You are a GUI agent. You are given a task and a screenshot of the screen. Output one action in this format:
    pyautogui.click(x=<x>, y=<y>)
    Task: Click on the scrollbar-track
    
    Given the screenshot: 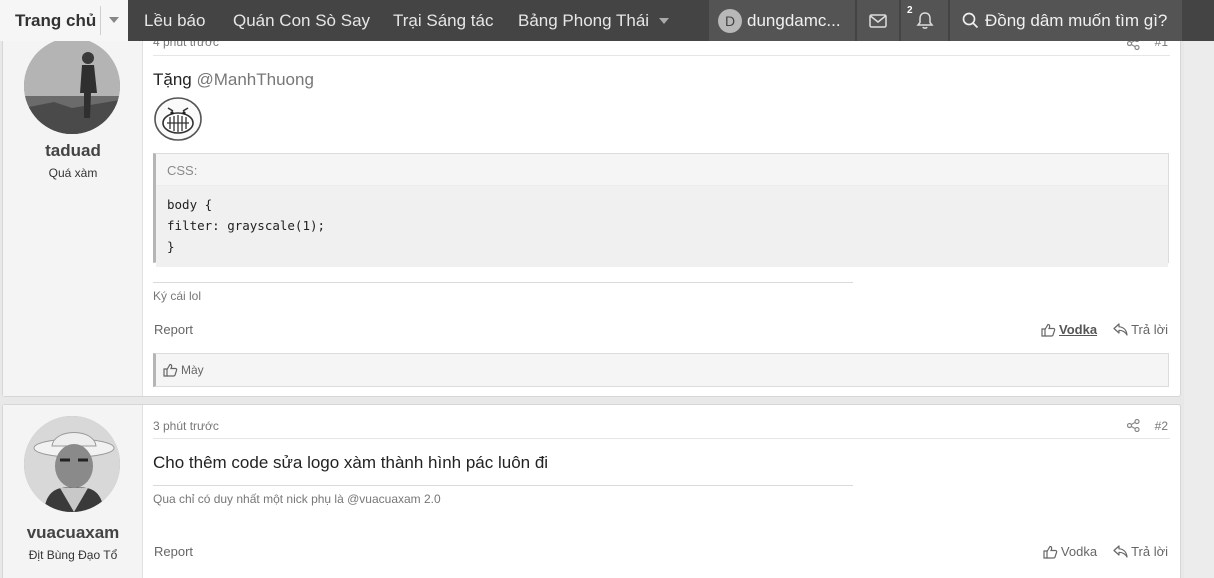 What is the action you would take?
    pyautogui.click(x=1199, y=309)
    